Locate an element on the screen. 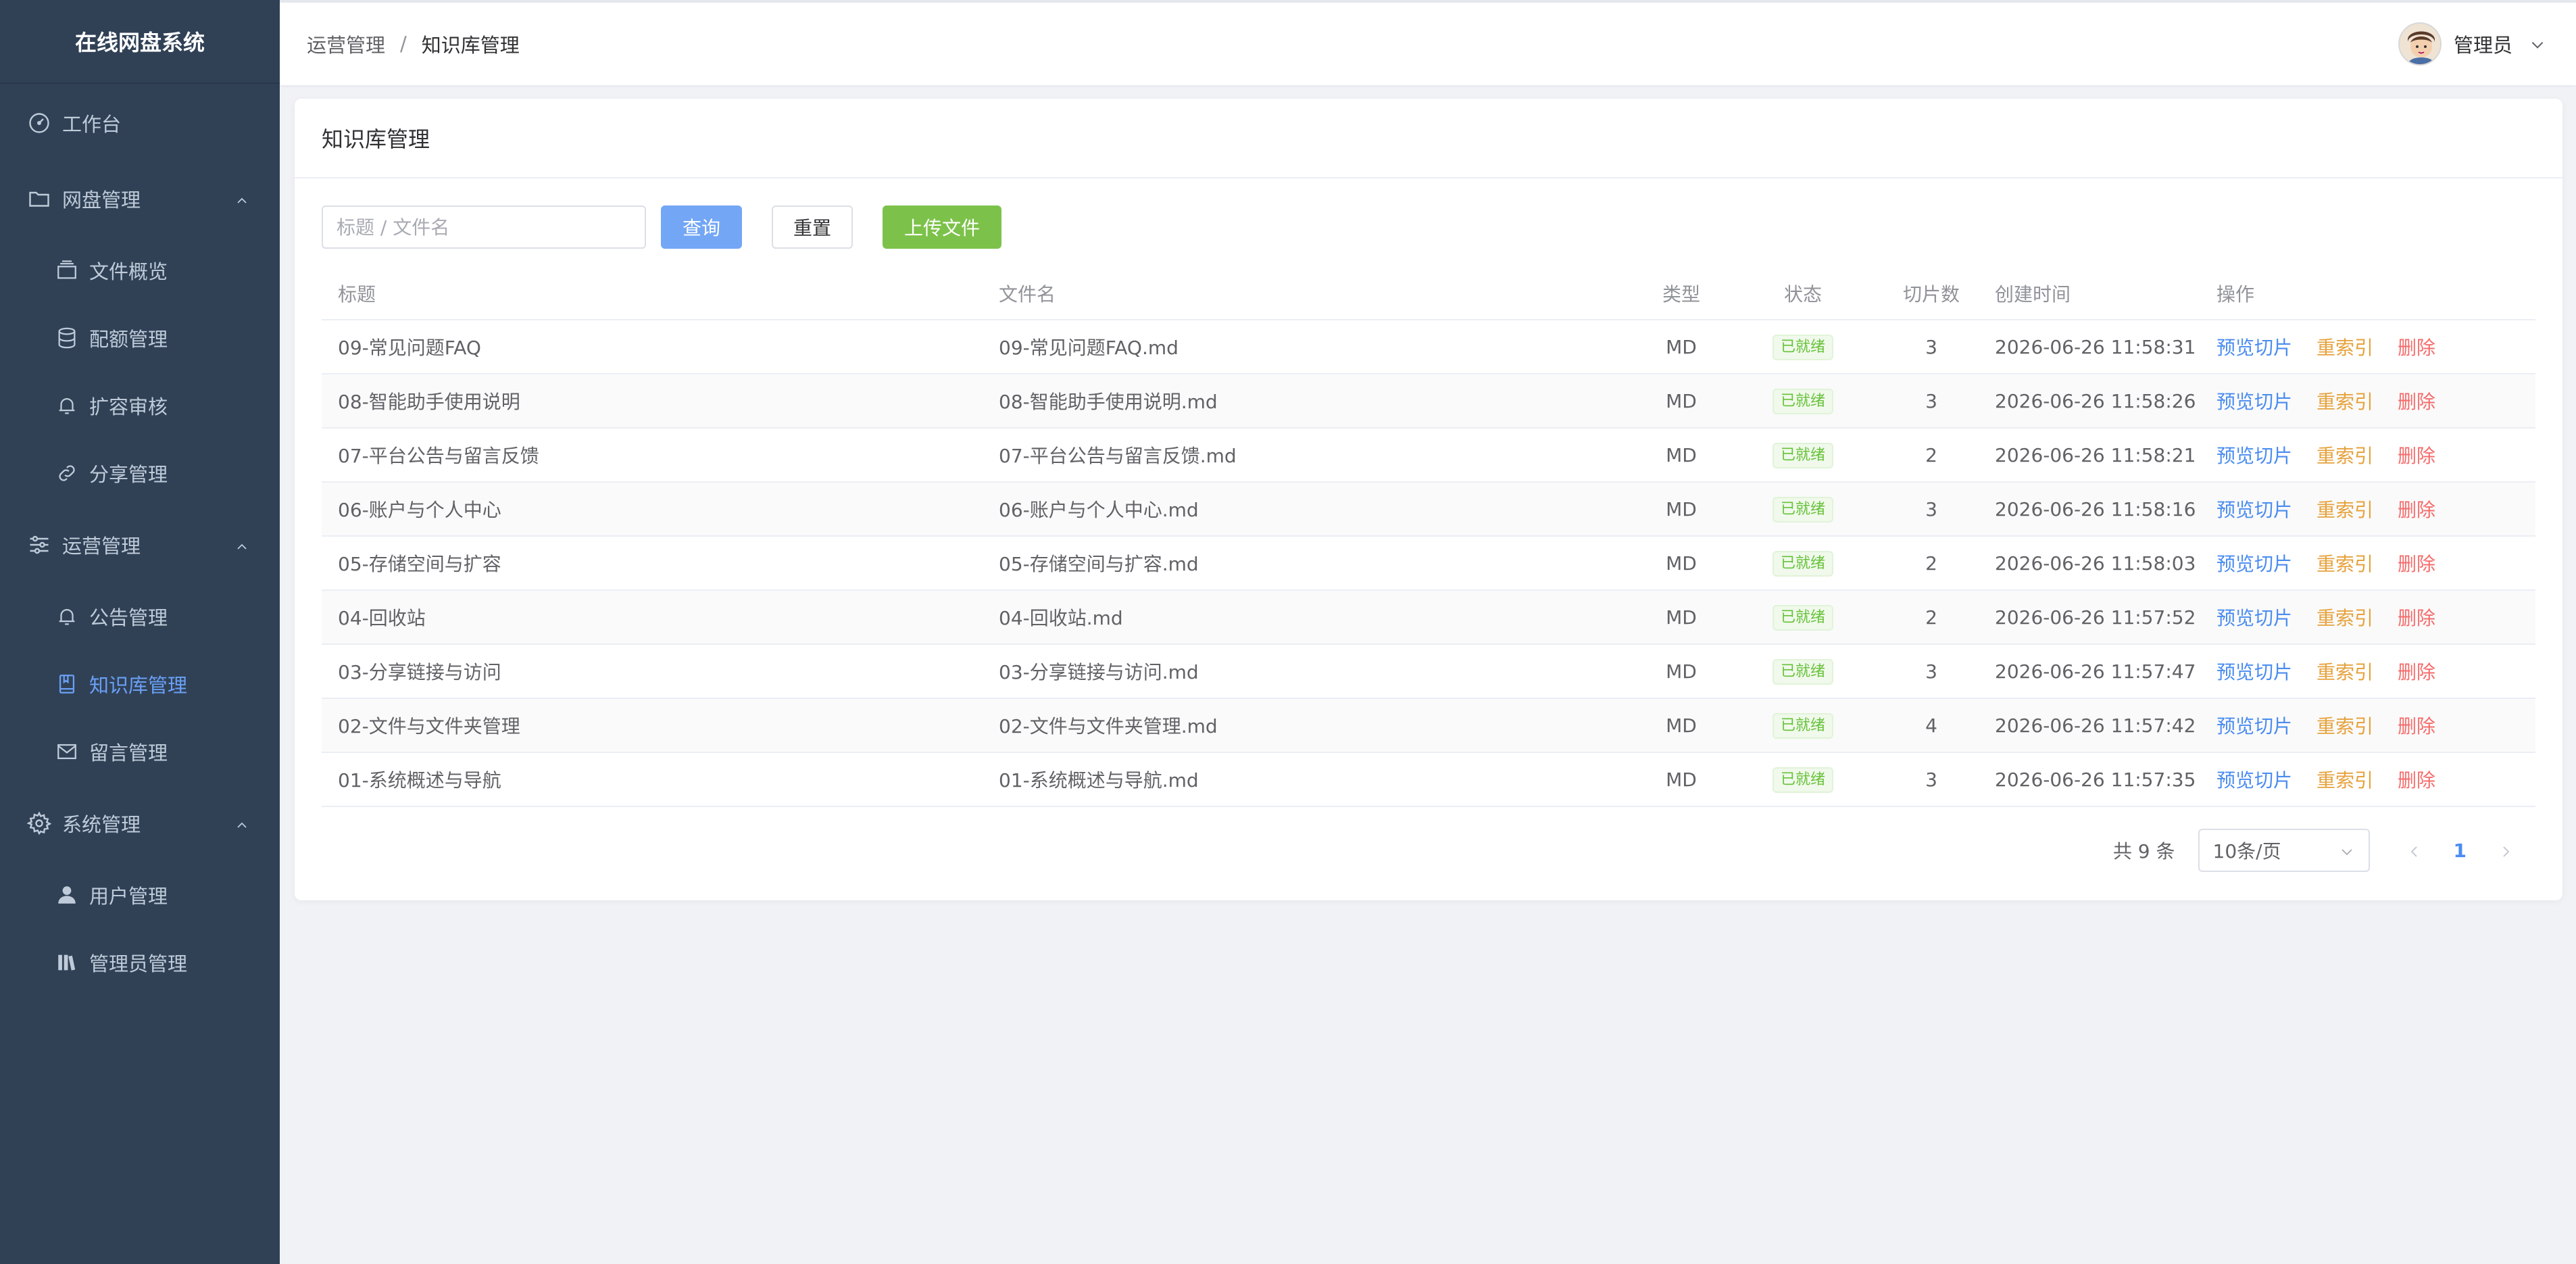 The width and height of the screenshot is (2576, 1264). card-title: 知识库管理 is located at coordinates (1428, 138).